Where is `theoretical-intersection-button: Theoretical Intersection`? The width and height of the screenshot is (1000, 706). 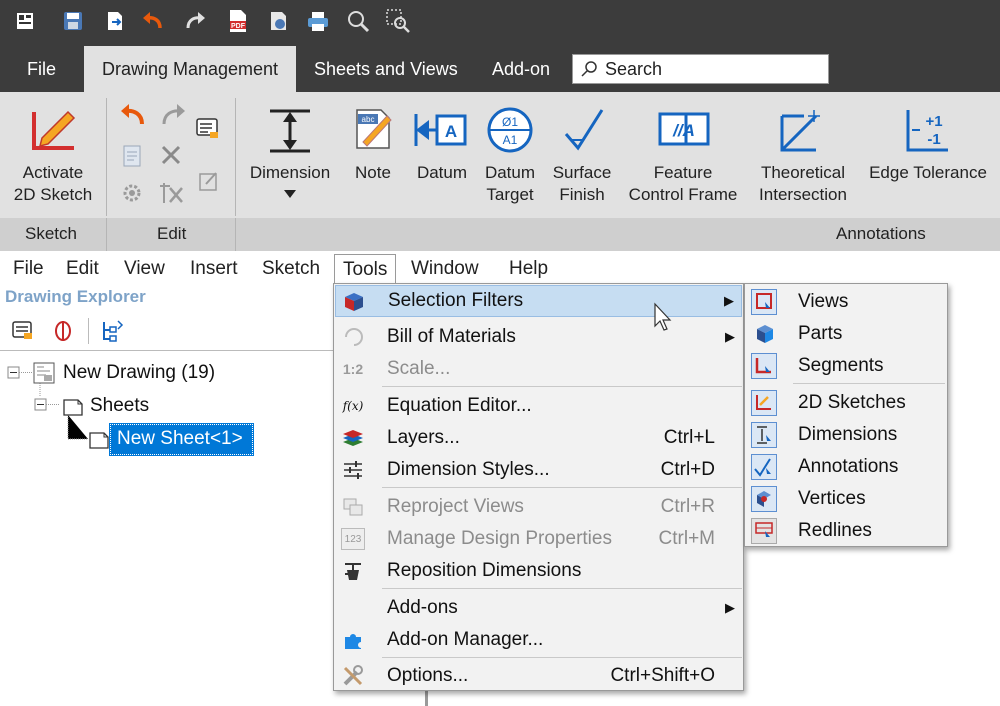
theoretical-intersection-button: Theoretical Intersection is located at coordinates (803, 155).